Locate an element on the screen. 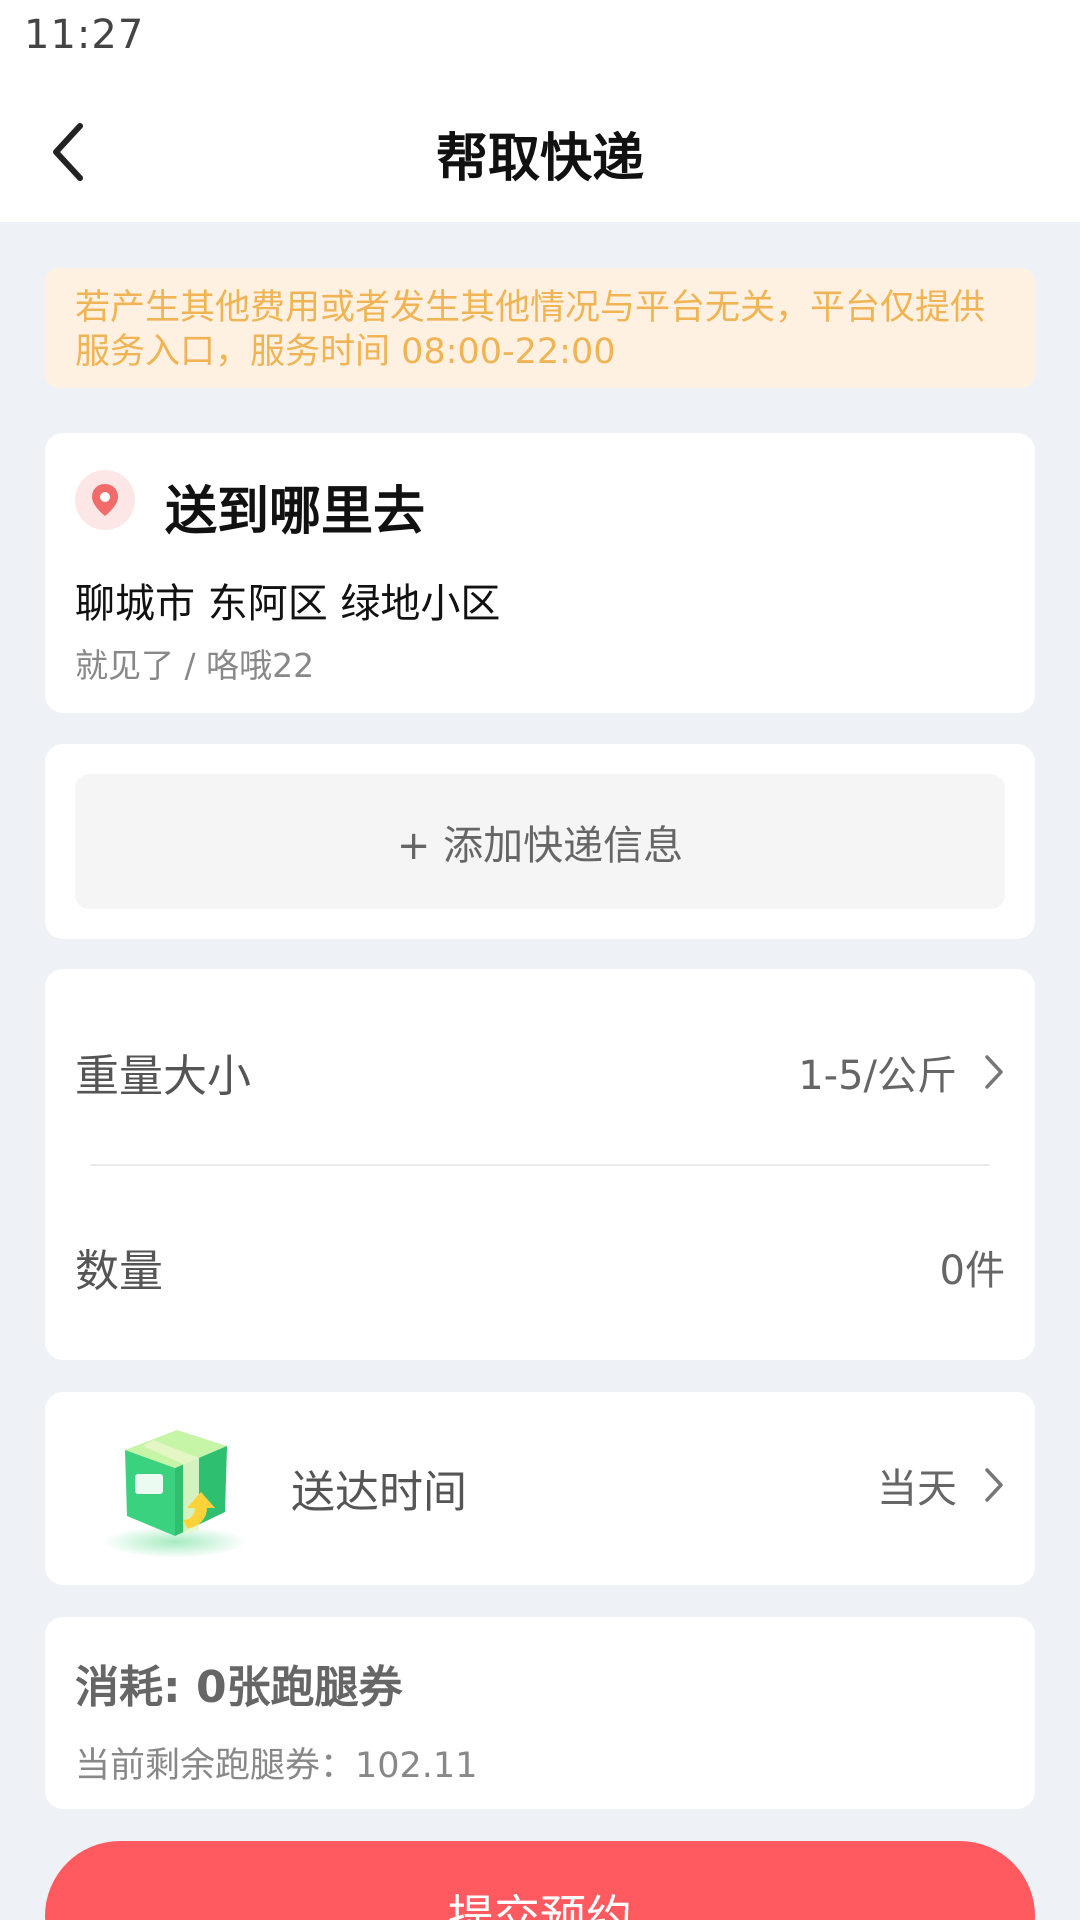 The image size is (1080, 1920). delivery-time-value: 当天 is located at coordinates (917, 1489).